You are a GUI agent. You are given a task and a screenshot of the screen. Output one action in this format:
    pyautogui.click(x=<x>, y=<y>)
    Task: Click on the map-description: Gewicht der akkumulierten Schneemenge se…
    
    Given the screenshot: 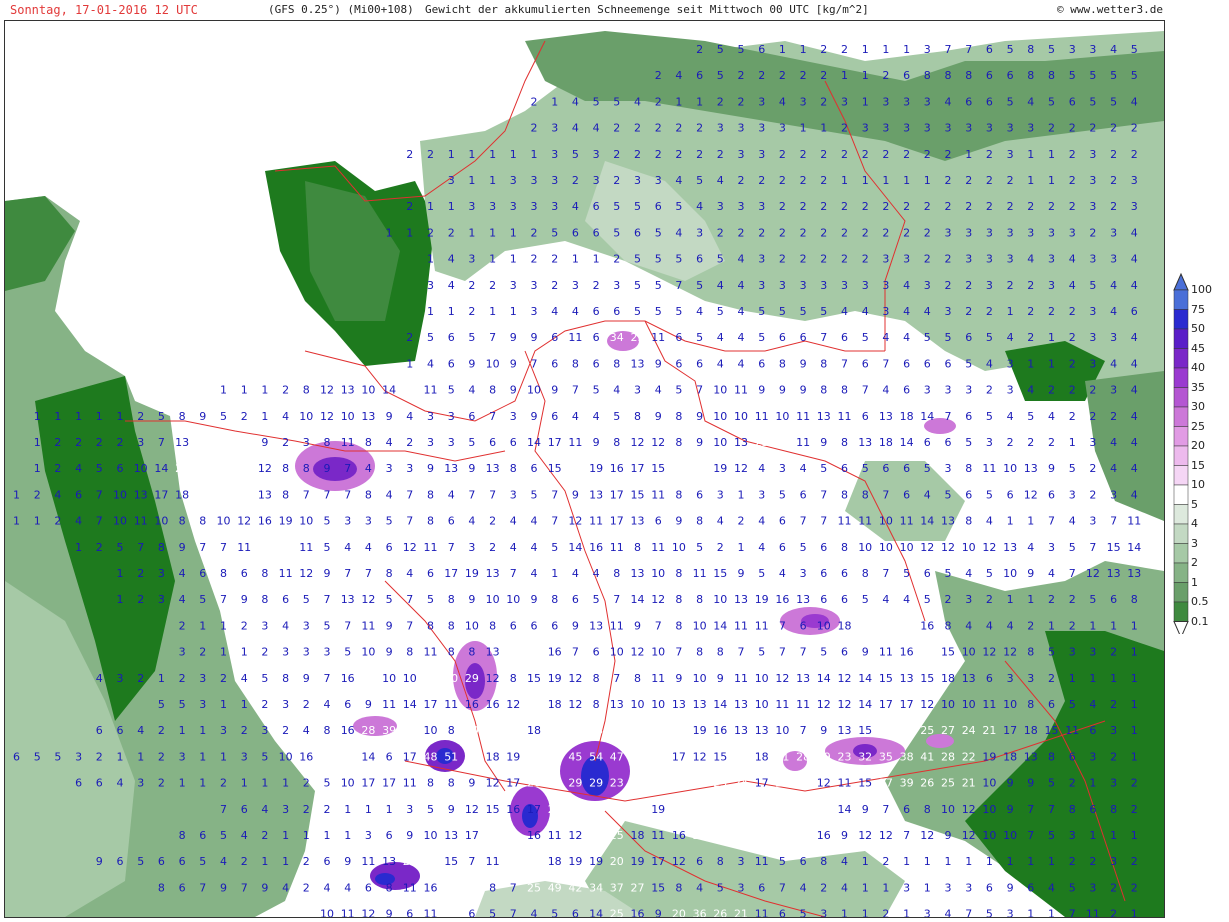 What is the action you would take?
    pyautogui.click(x=647, y=9)
    